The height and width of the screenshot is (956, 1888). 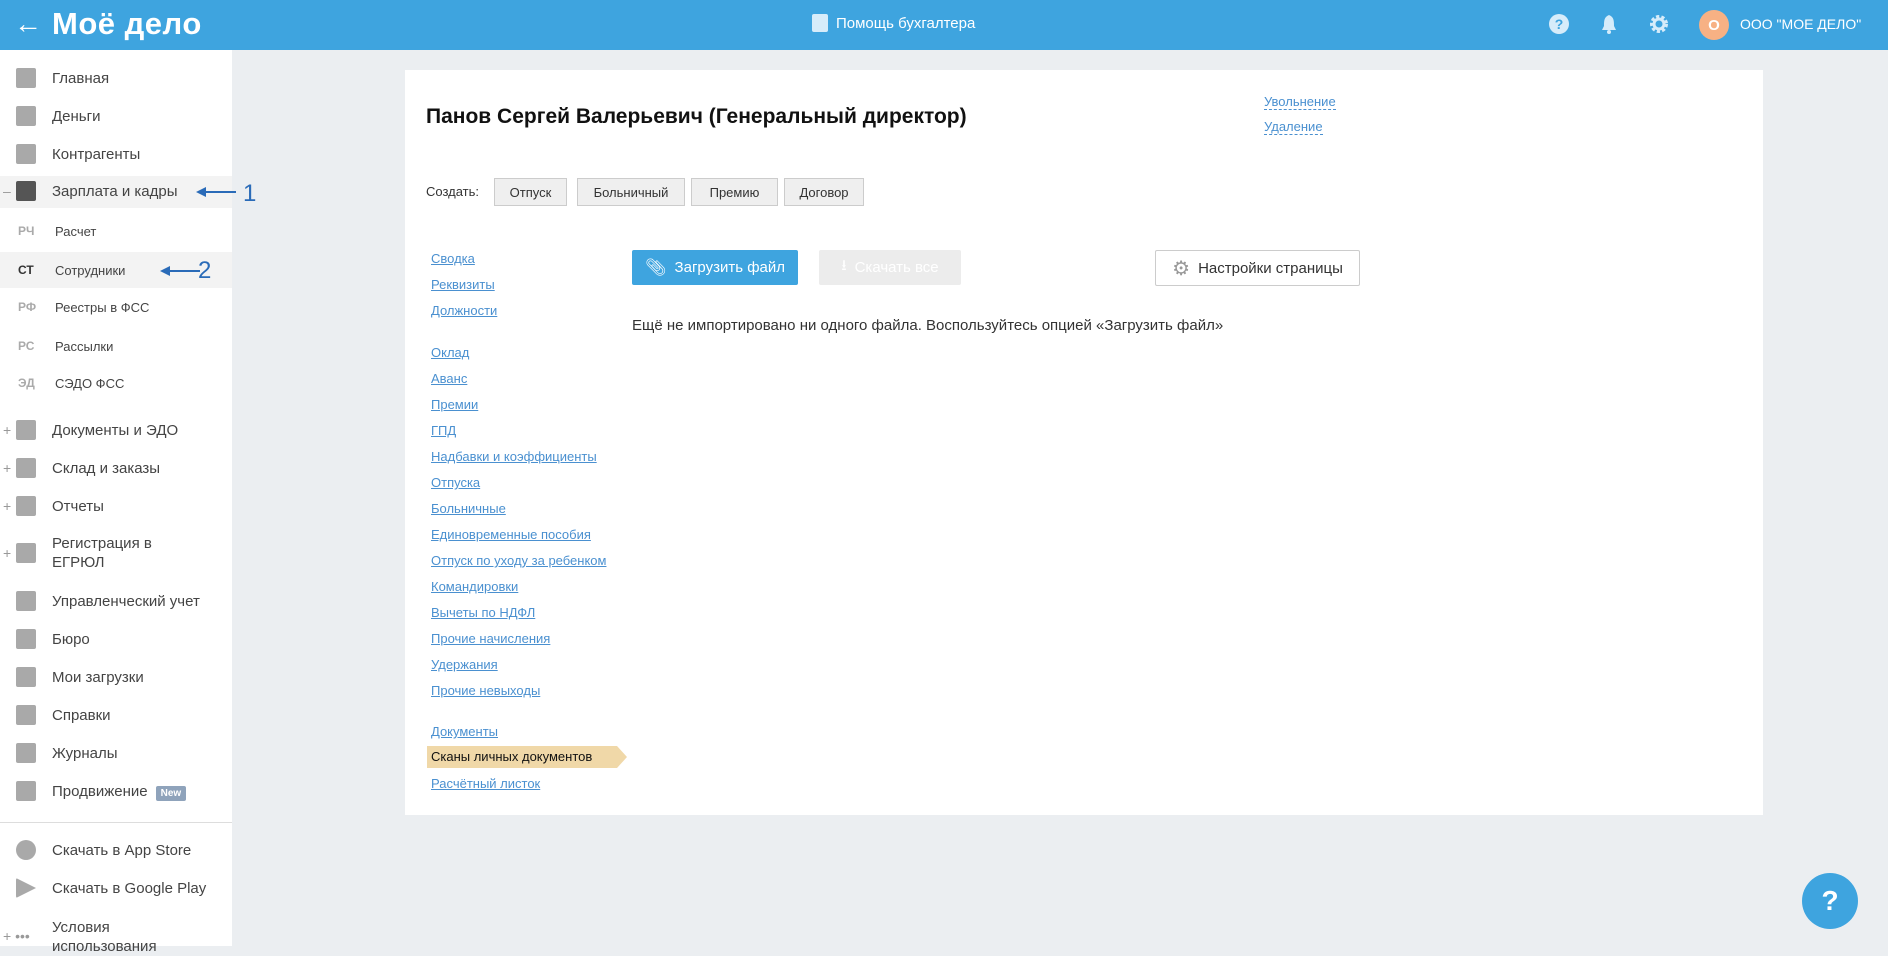 I want to click on create-bonus-button: Премию, so click(x=734, y=192).